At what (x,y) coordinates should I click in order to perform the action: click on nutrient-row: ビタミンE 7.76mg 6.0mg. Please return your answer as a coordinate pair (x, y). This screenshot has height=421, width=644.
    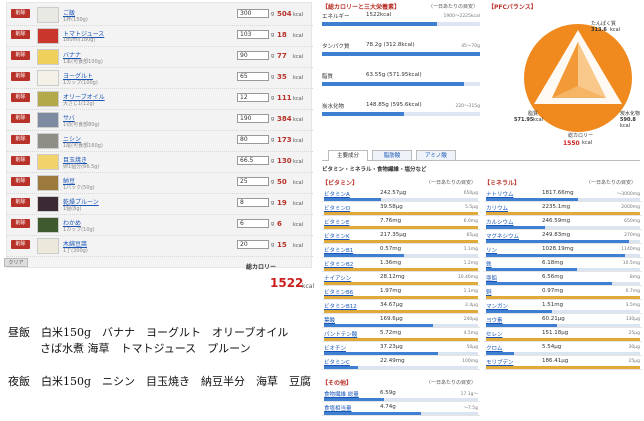
    Looking at the image, I should click on (401, 223).